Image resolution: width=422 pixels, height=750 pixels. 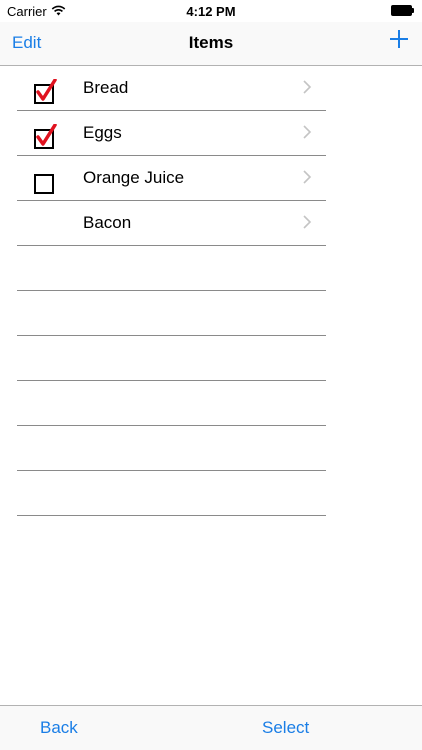 I want to click on navigation-bar: Edit Items, so click(x=211, y=44).